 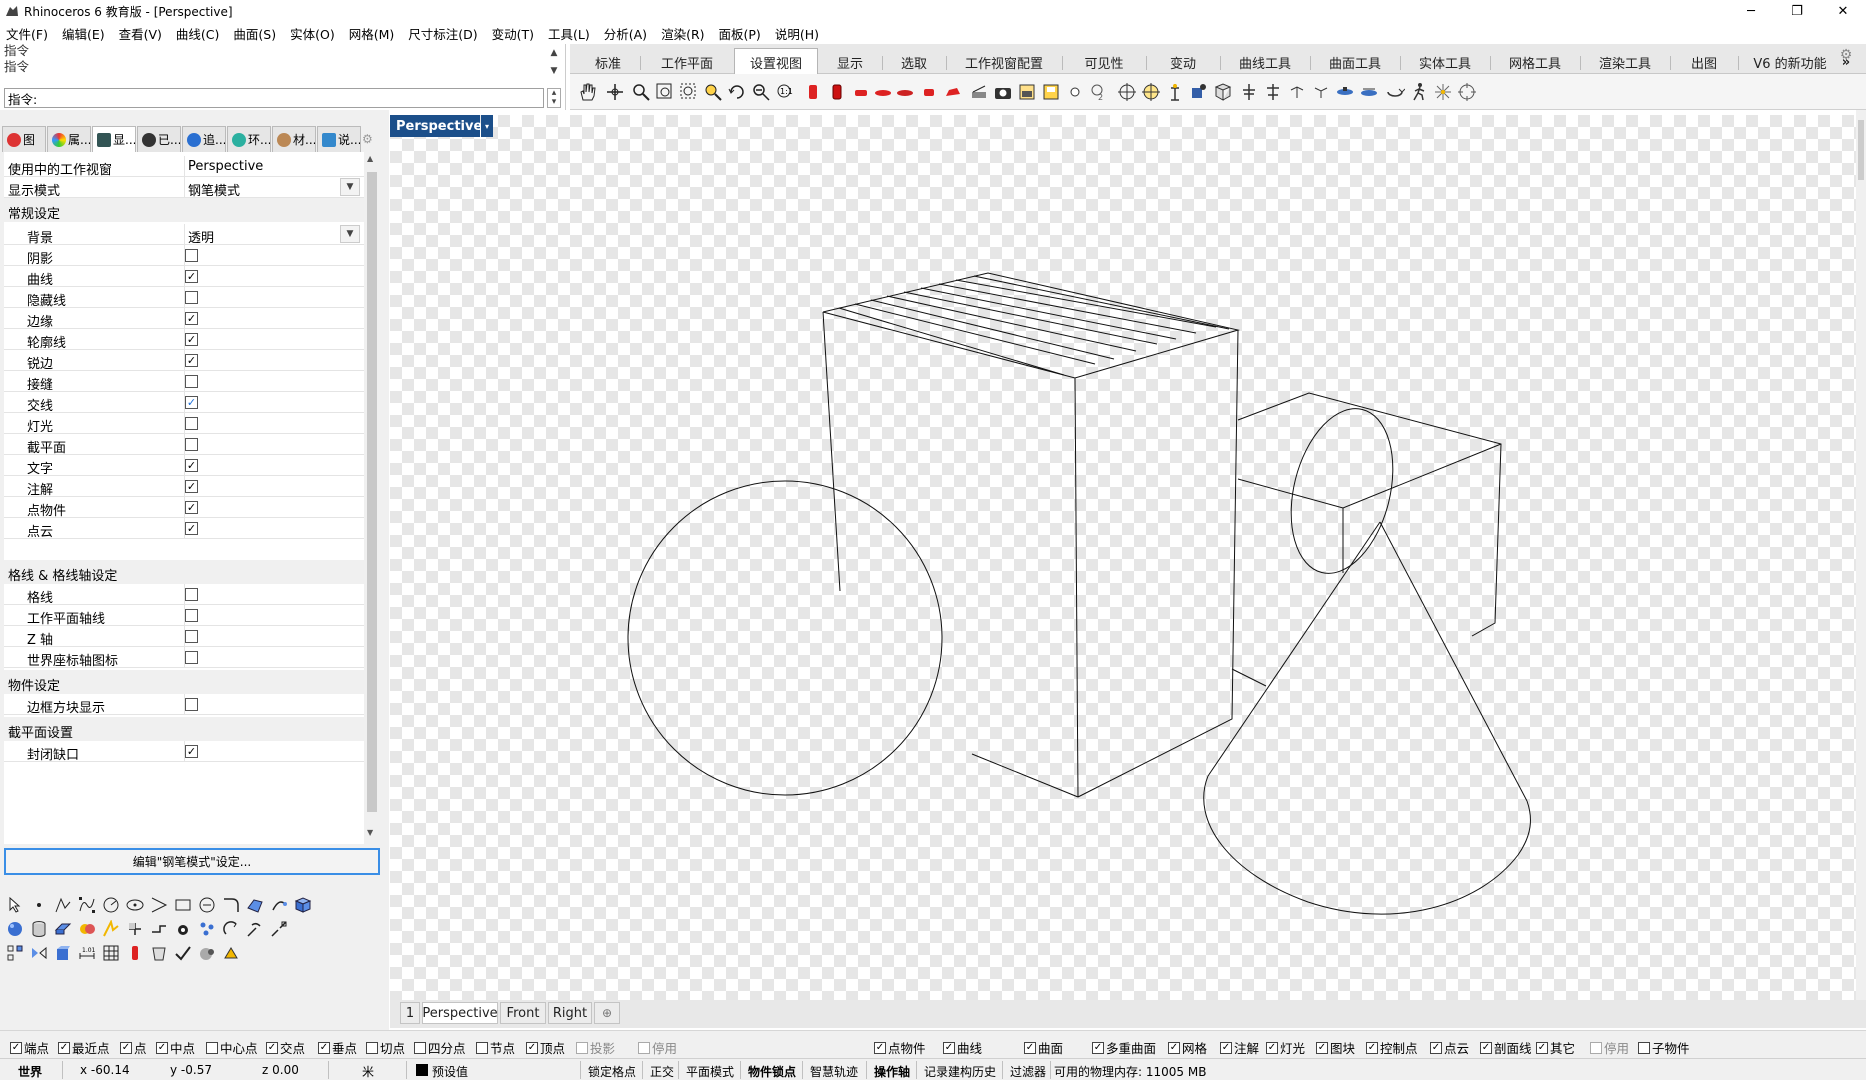 I want to click on undo-view-icon, so click(x=737, y=92).